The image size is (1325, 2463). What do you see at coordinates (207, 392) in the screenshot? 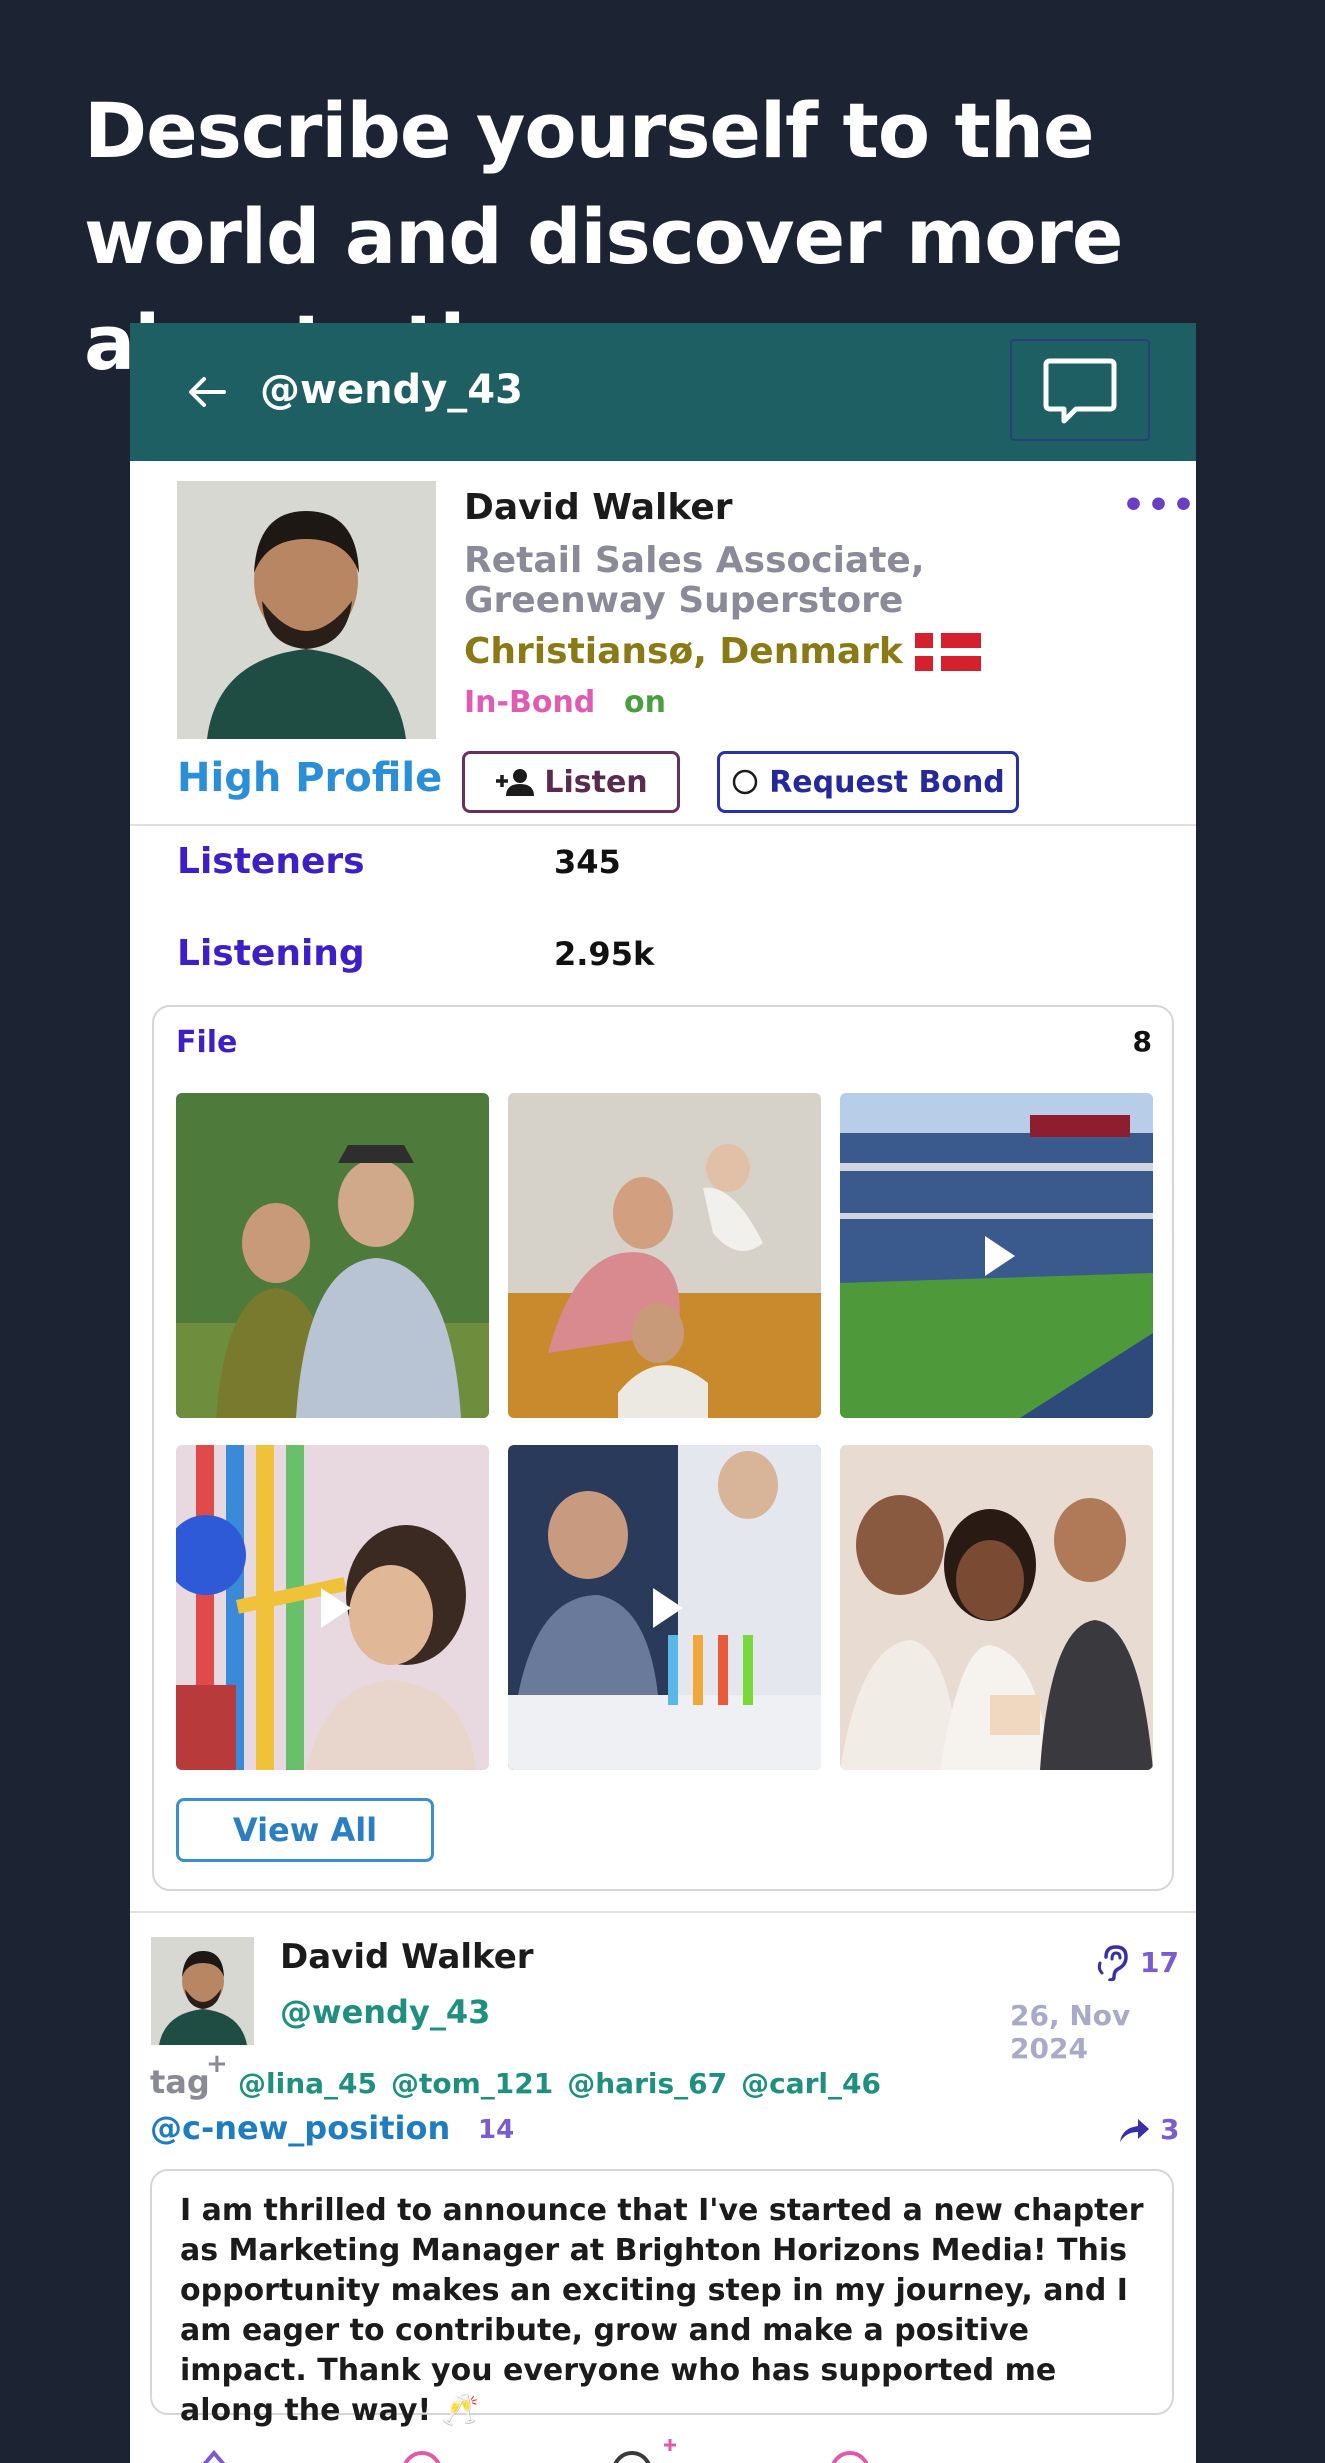
I see `back-arrow-icon` at bounding box center [207, 392].